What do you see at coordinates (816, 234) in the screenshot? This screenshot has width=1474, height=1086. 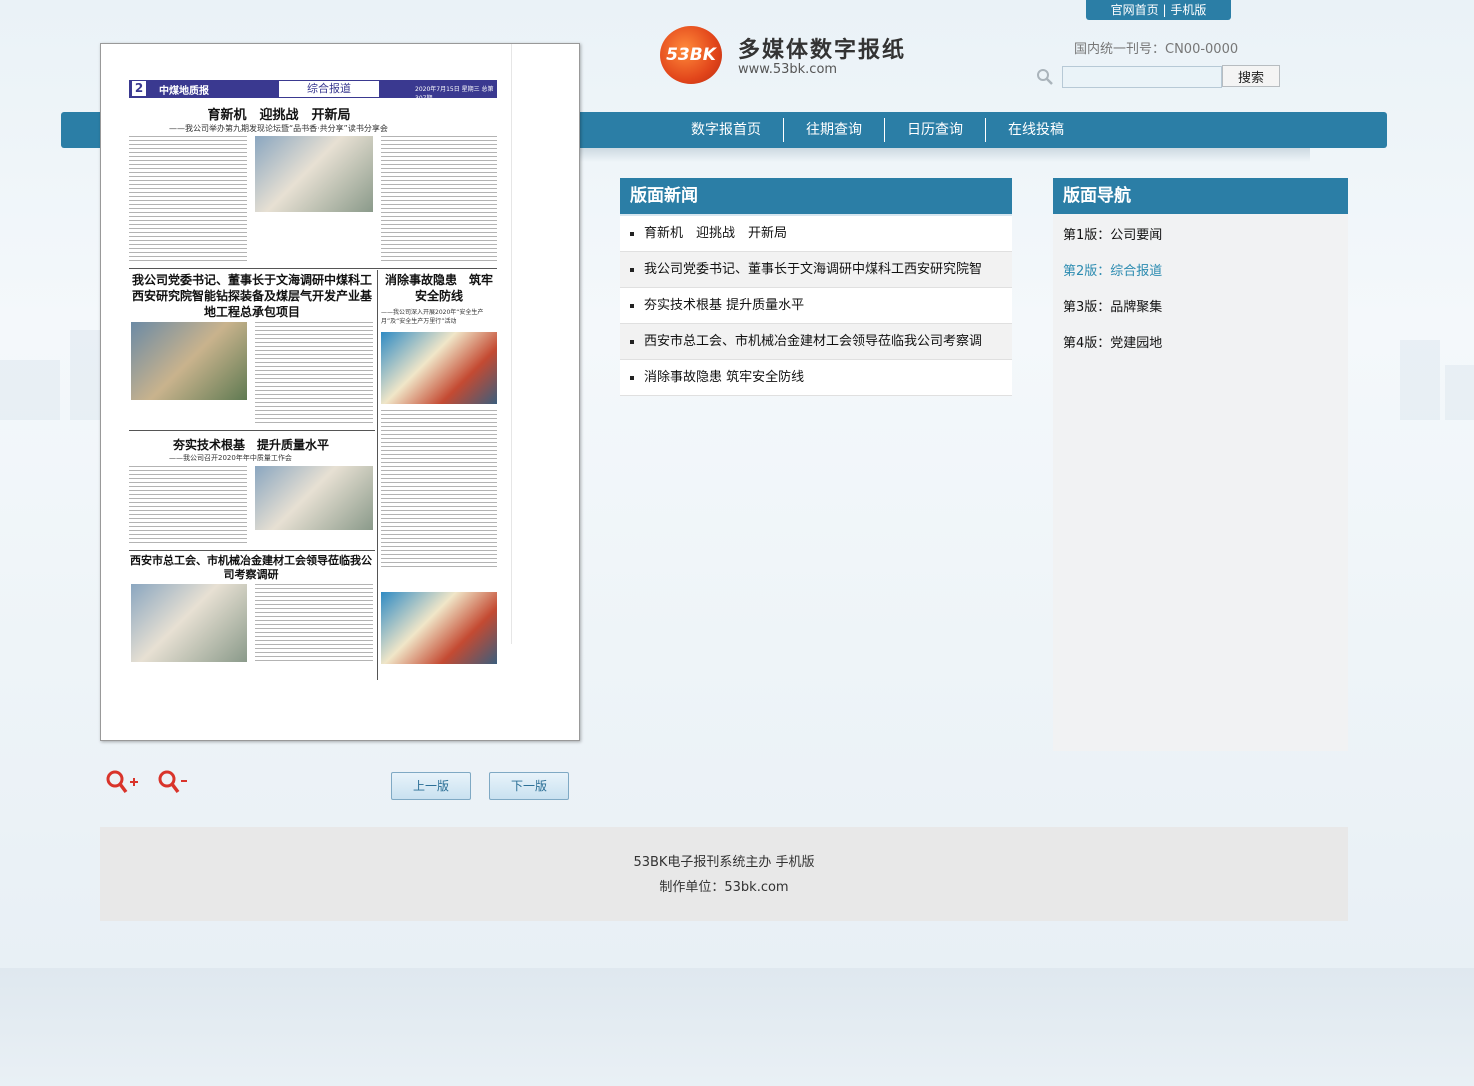 I see `news-item: 育新机 迎挑战 开新局` at bounding box center [816, 234].